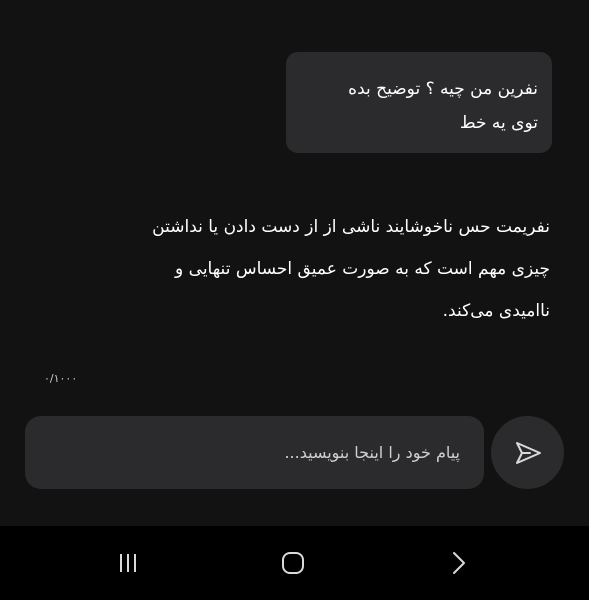 This screenshot has width=589, height=600. I want to click on user-message-line: توی یه خط, so click(498, 123).